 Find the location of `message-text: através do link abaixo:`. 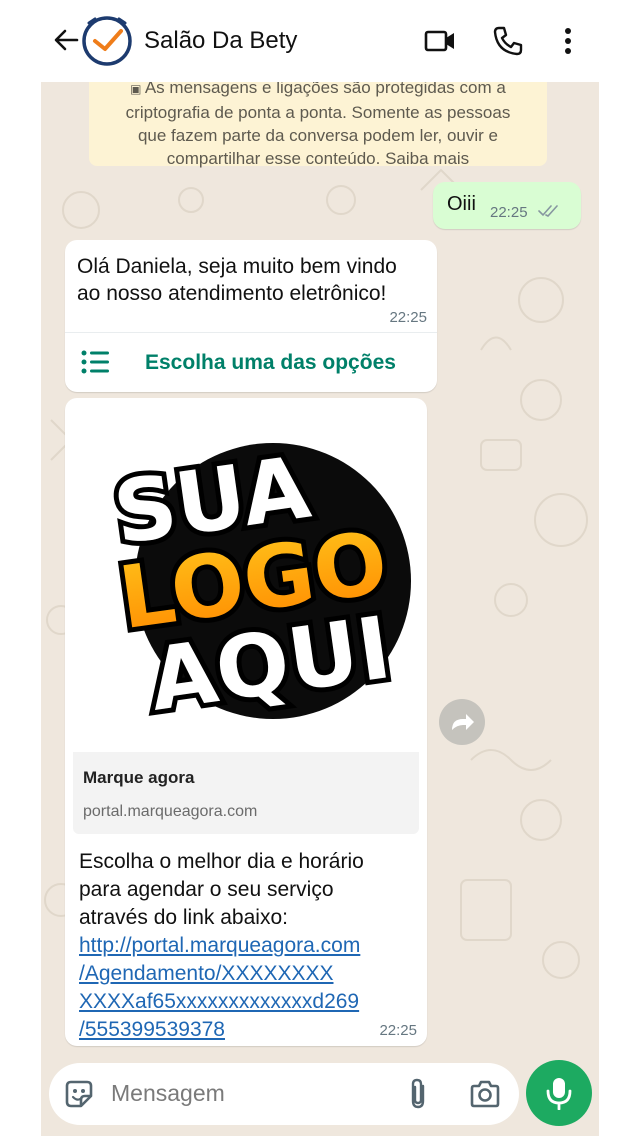

message-text: através do link abaixo: is located at coordinates (249, 918).